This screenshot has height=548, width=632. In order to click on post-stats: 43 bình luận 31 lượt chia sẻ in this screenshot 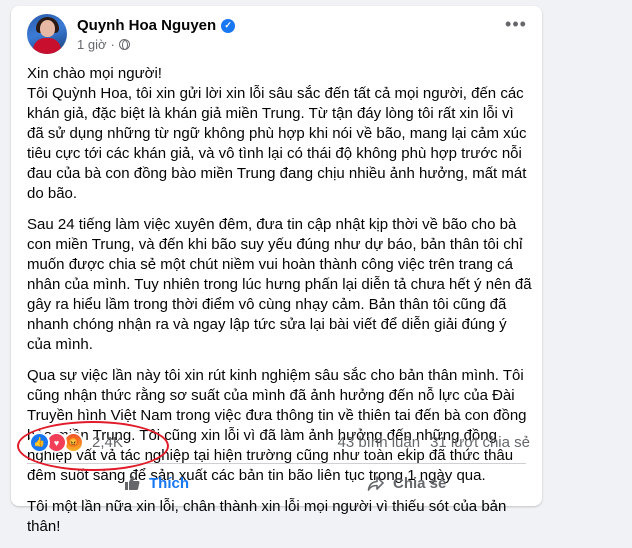, I will do `click(433, 442)`.